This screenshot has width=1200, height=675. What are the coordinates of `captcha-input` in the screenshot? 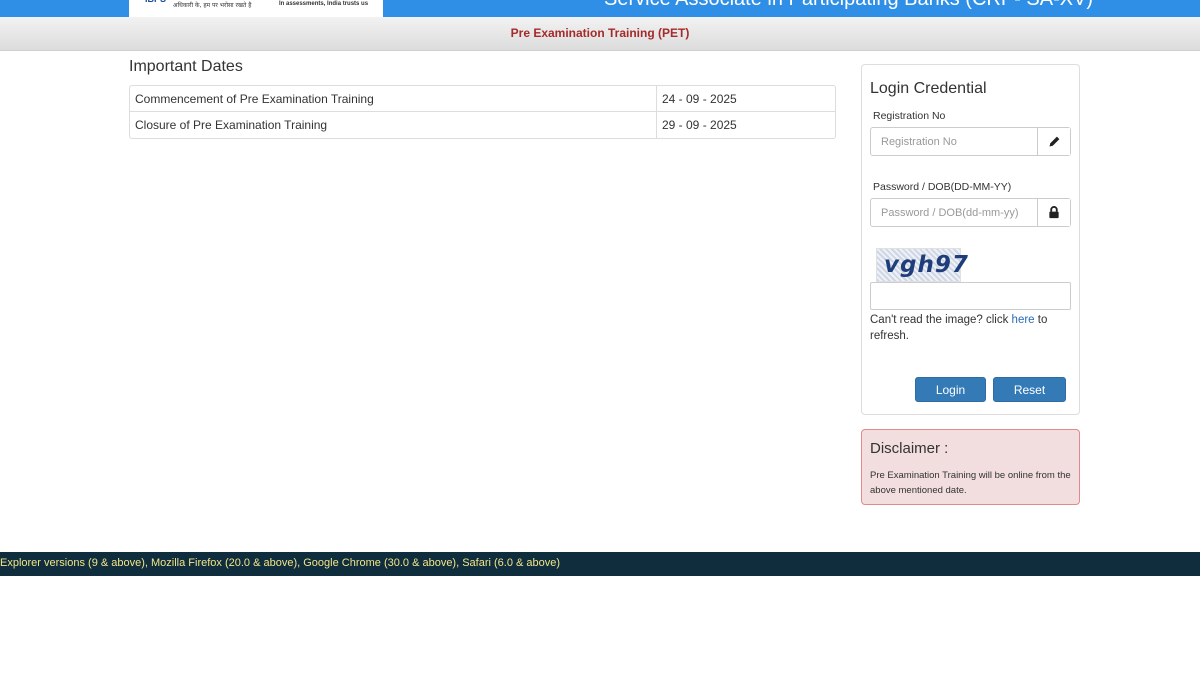 It's located at (970, 296).